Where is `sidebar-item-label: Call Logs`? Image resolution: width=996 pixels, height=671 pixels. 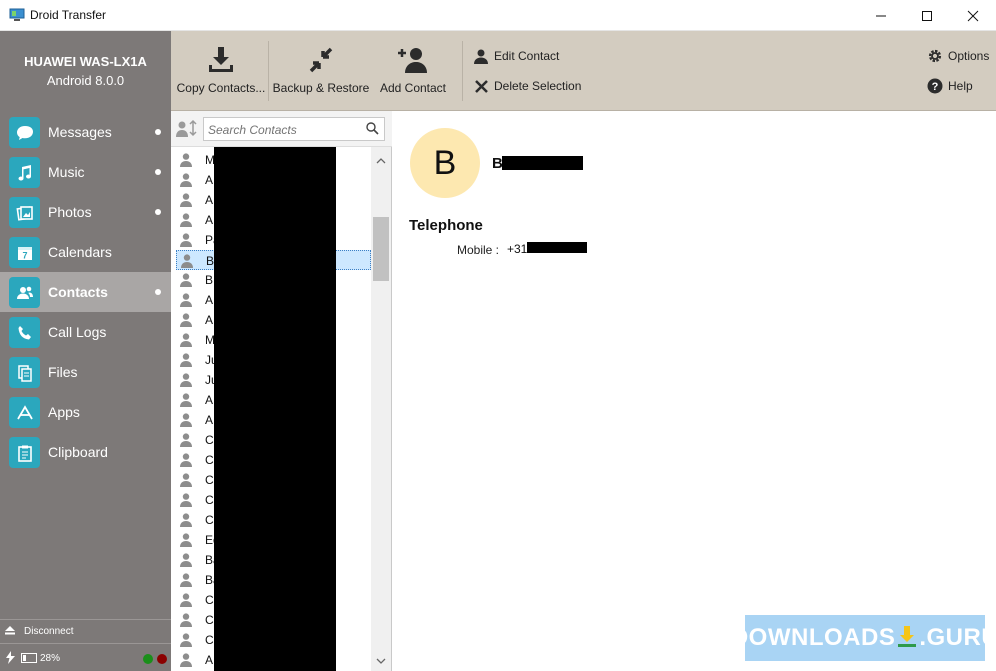
sidebar-item-label: Call Logs is located at coordinates (77, 332).